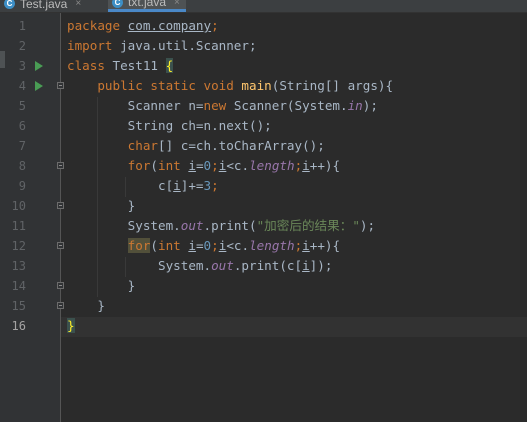 The height and width of the screenshot is (422, 527). What do you see at coordinates (131, 205) in the screenshot?
I see `code-line-10: }` at bounding box center [131, 205].